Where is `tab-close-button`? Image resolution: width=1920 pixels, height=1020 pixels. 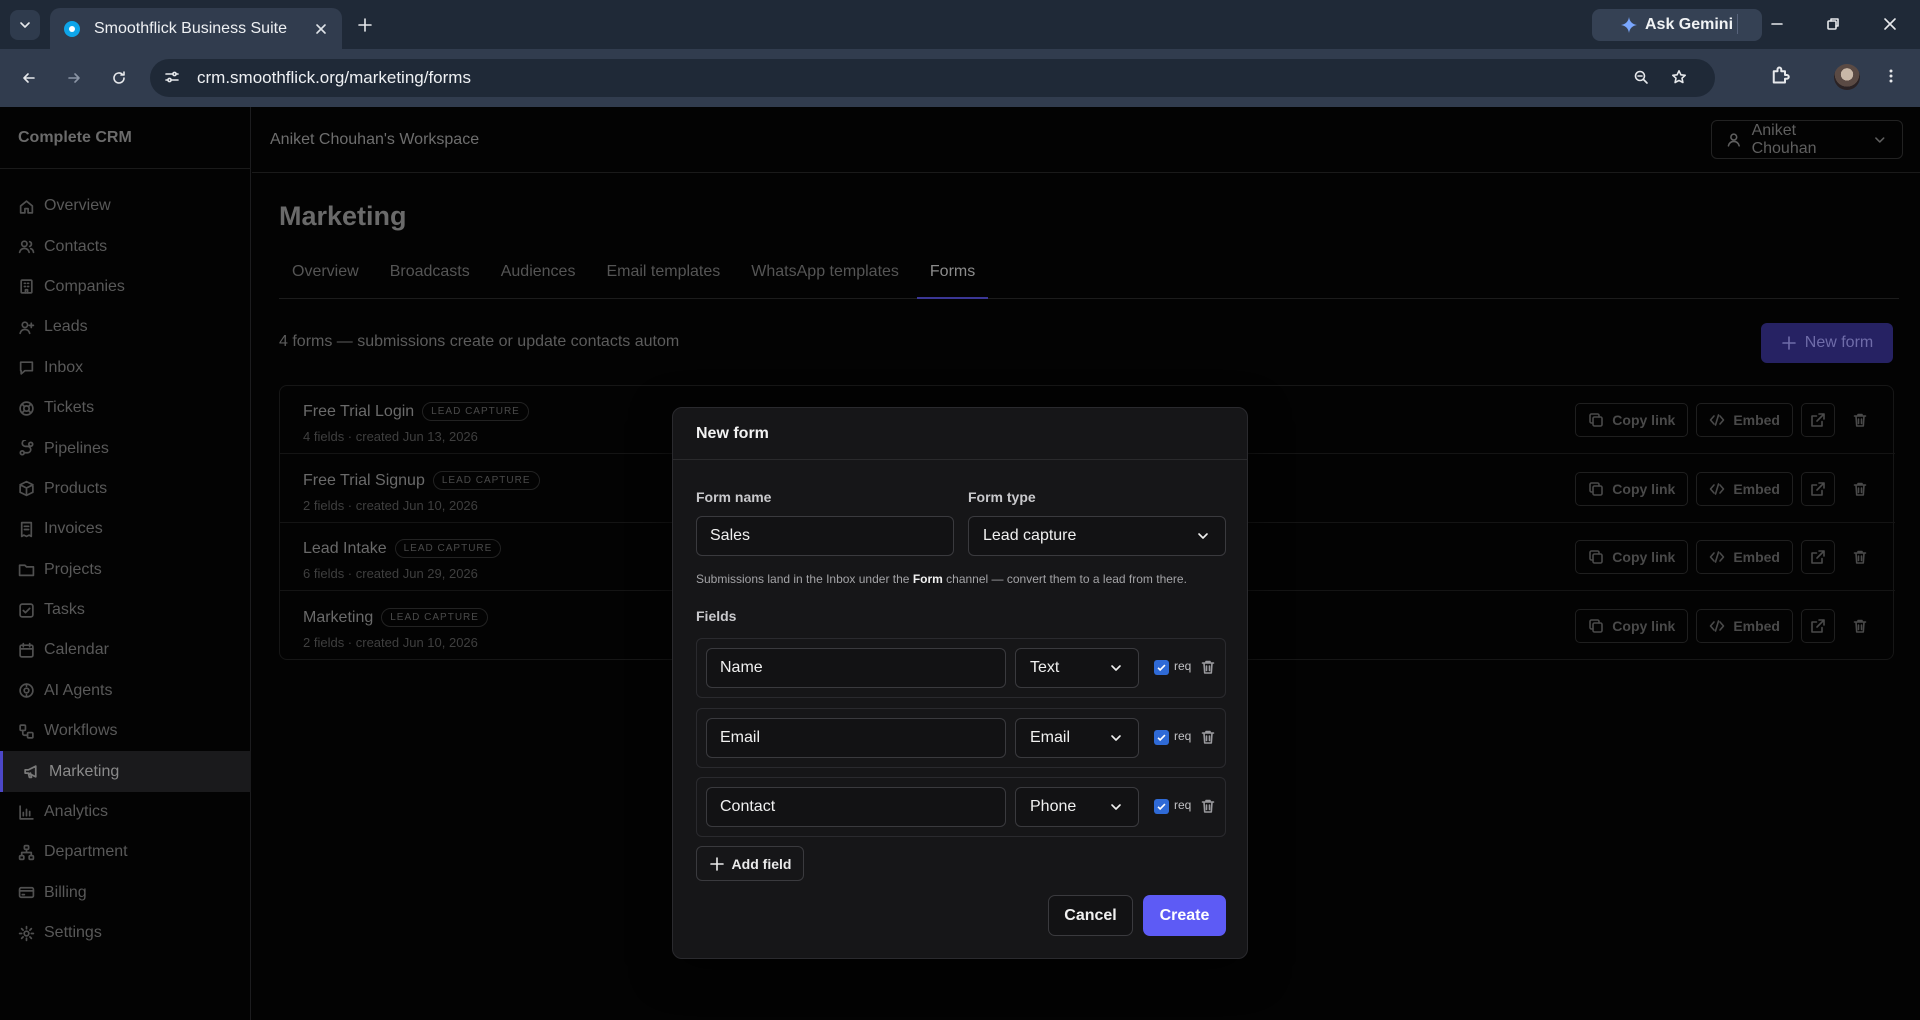
tab-close-button is located at coordinates (321, 29).